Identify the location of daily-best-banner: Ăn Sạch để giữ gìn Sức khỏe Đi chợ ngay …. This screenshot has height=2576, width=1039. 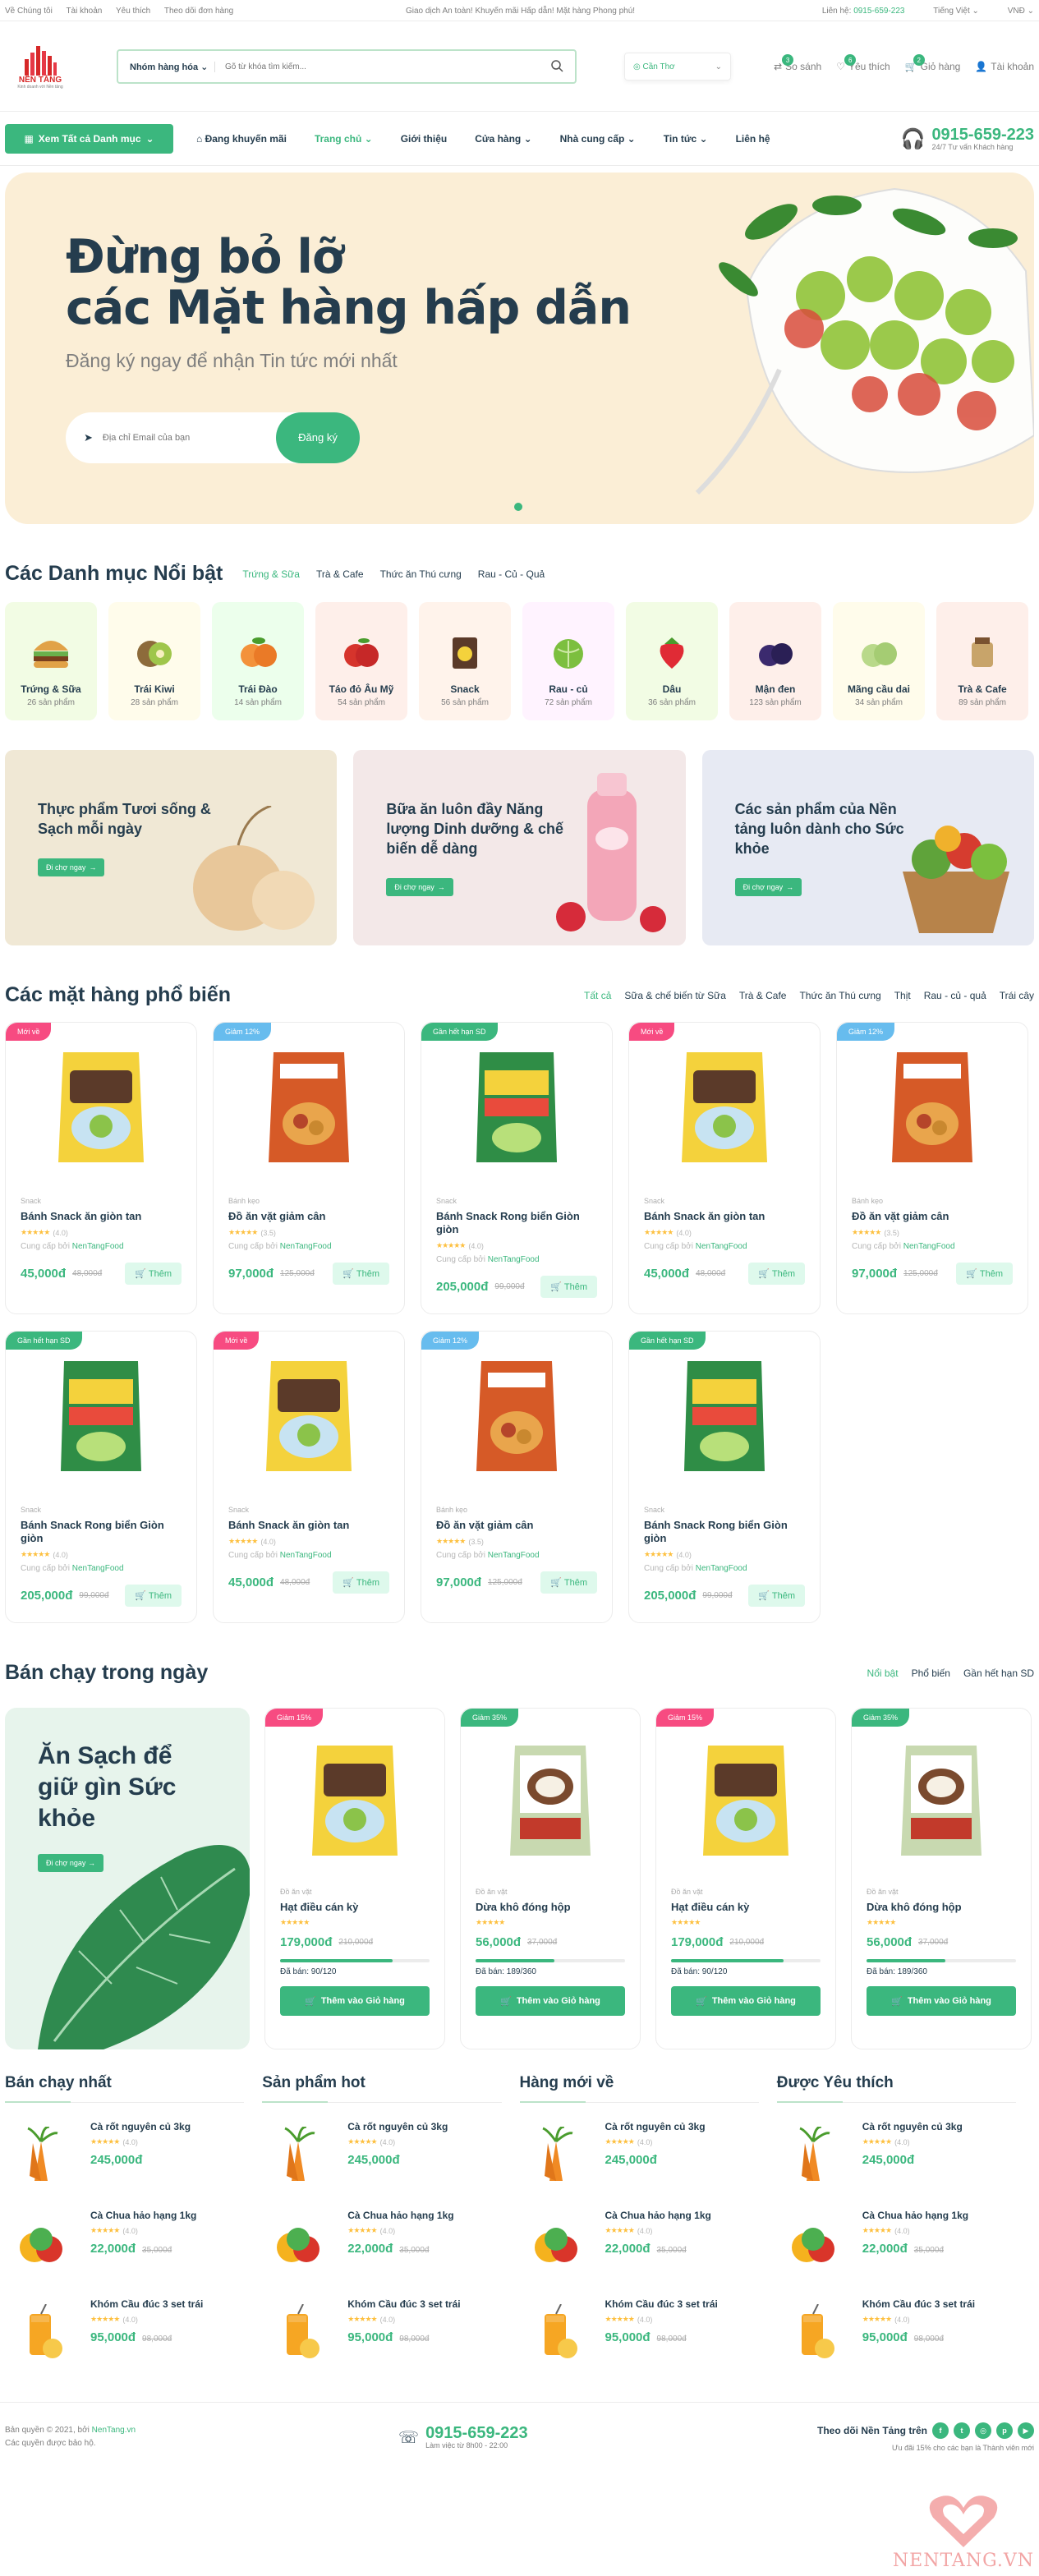
(127, 1878).